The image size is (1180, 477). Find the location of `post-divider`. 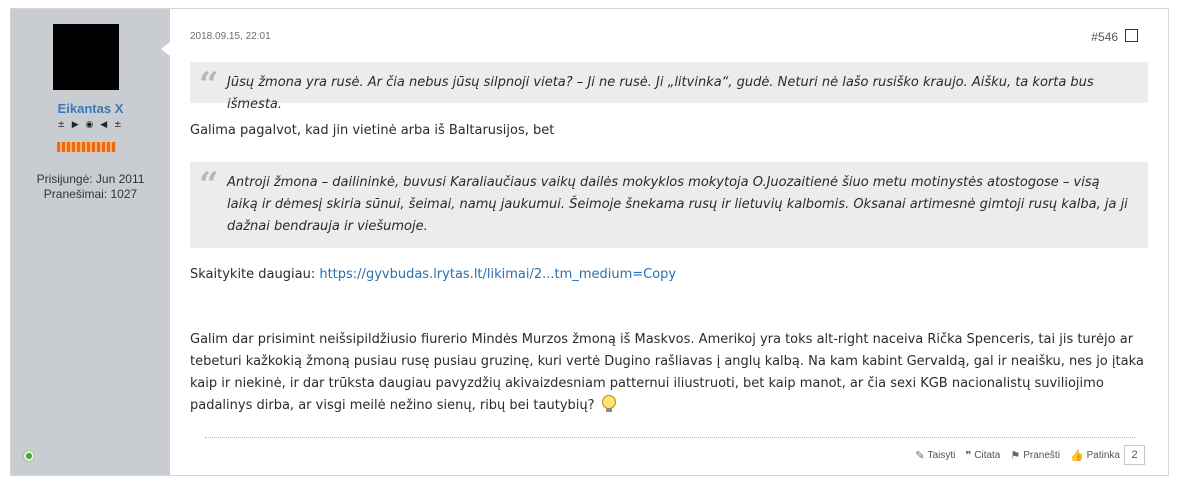

post-divider is located at coordinates (670, 437).